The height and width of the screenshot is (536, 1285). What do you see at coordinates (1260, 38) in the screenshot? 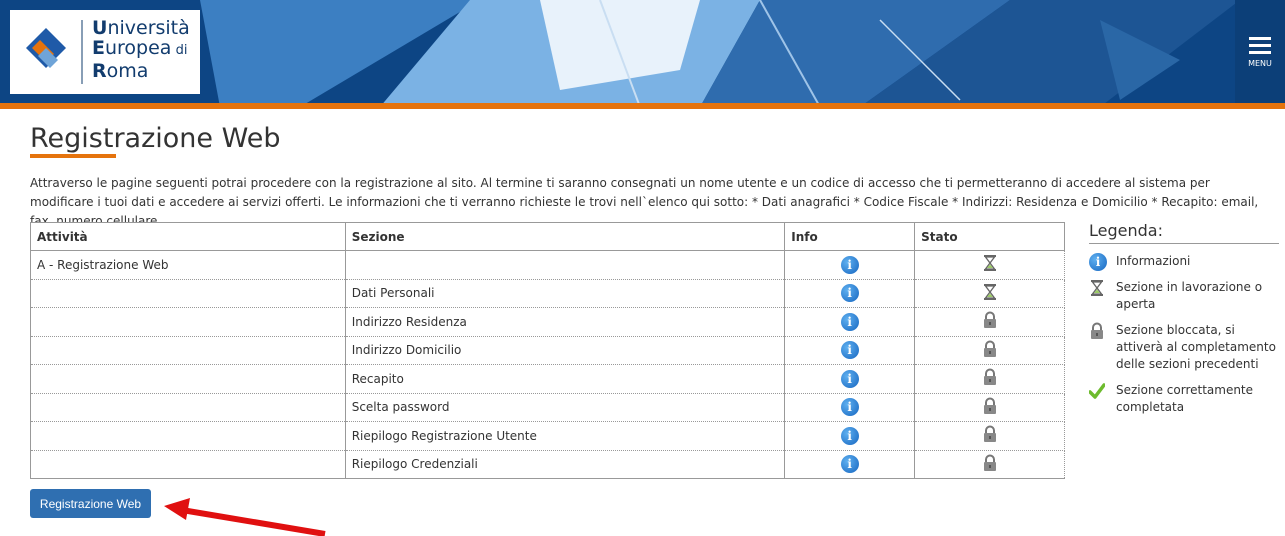
I see `hamburger-icon` at bounding box center [1260, 38].